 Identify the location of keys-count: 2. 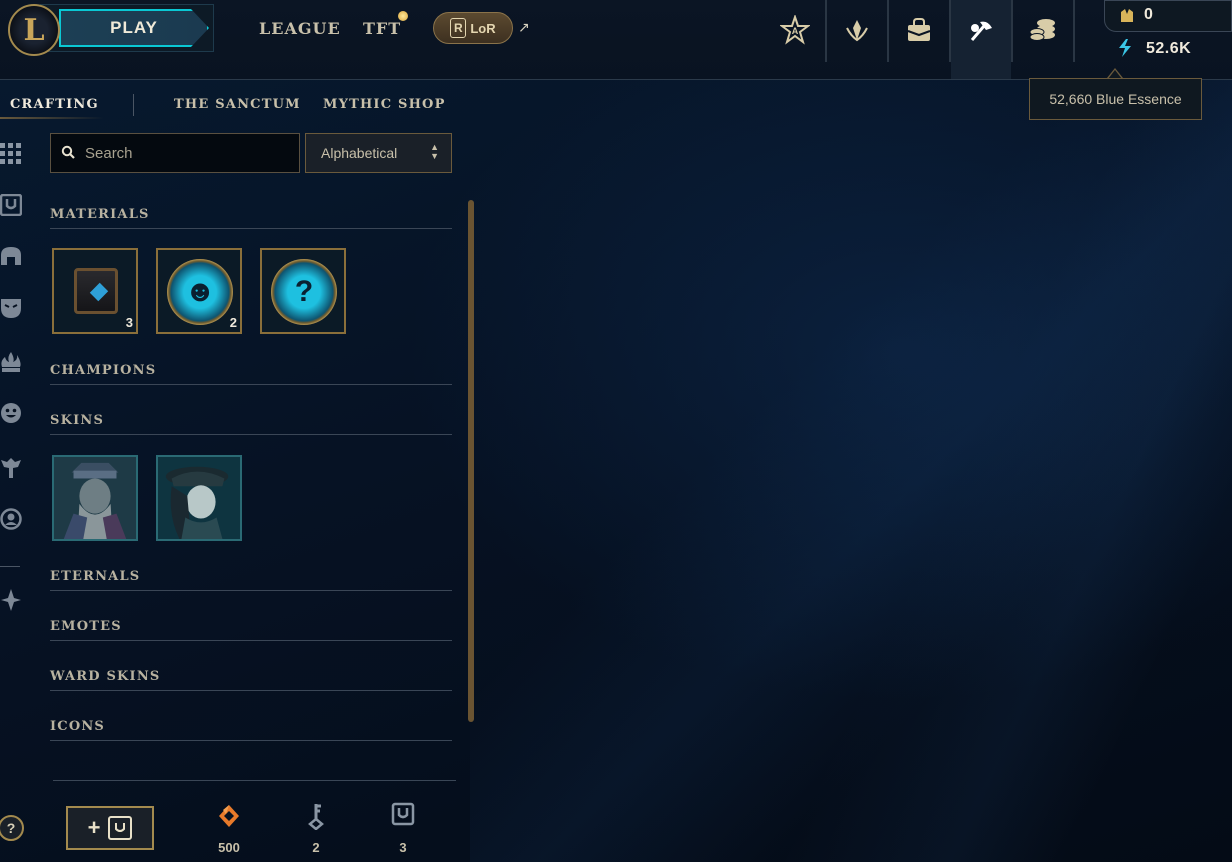
(316, 847).